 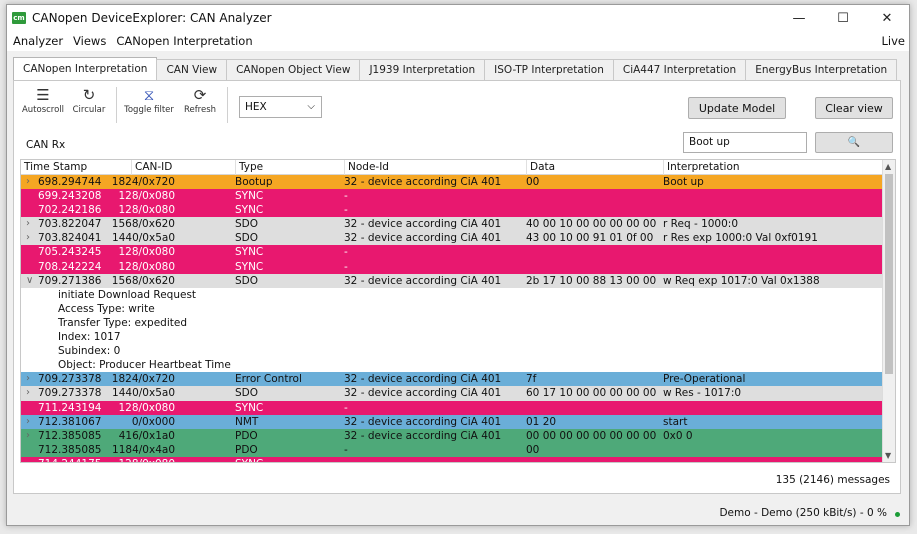 What do you see at coordinates (143, 379) in the screenshot?
I see `cell-can-id: 1824/0x720` at bounding box center [143, 379].